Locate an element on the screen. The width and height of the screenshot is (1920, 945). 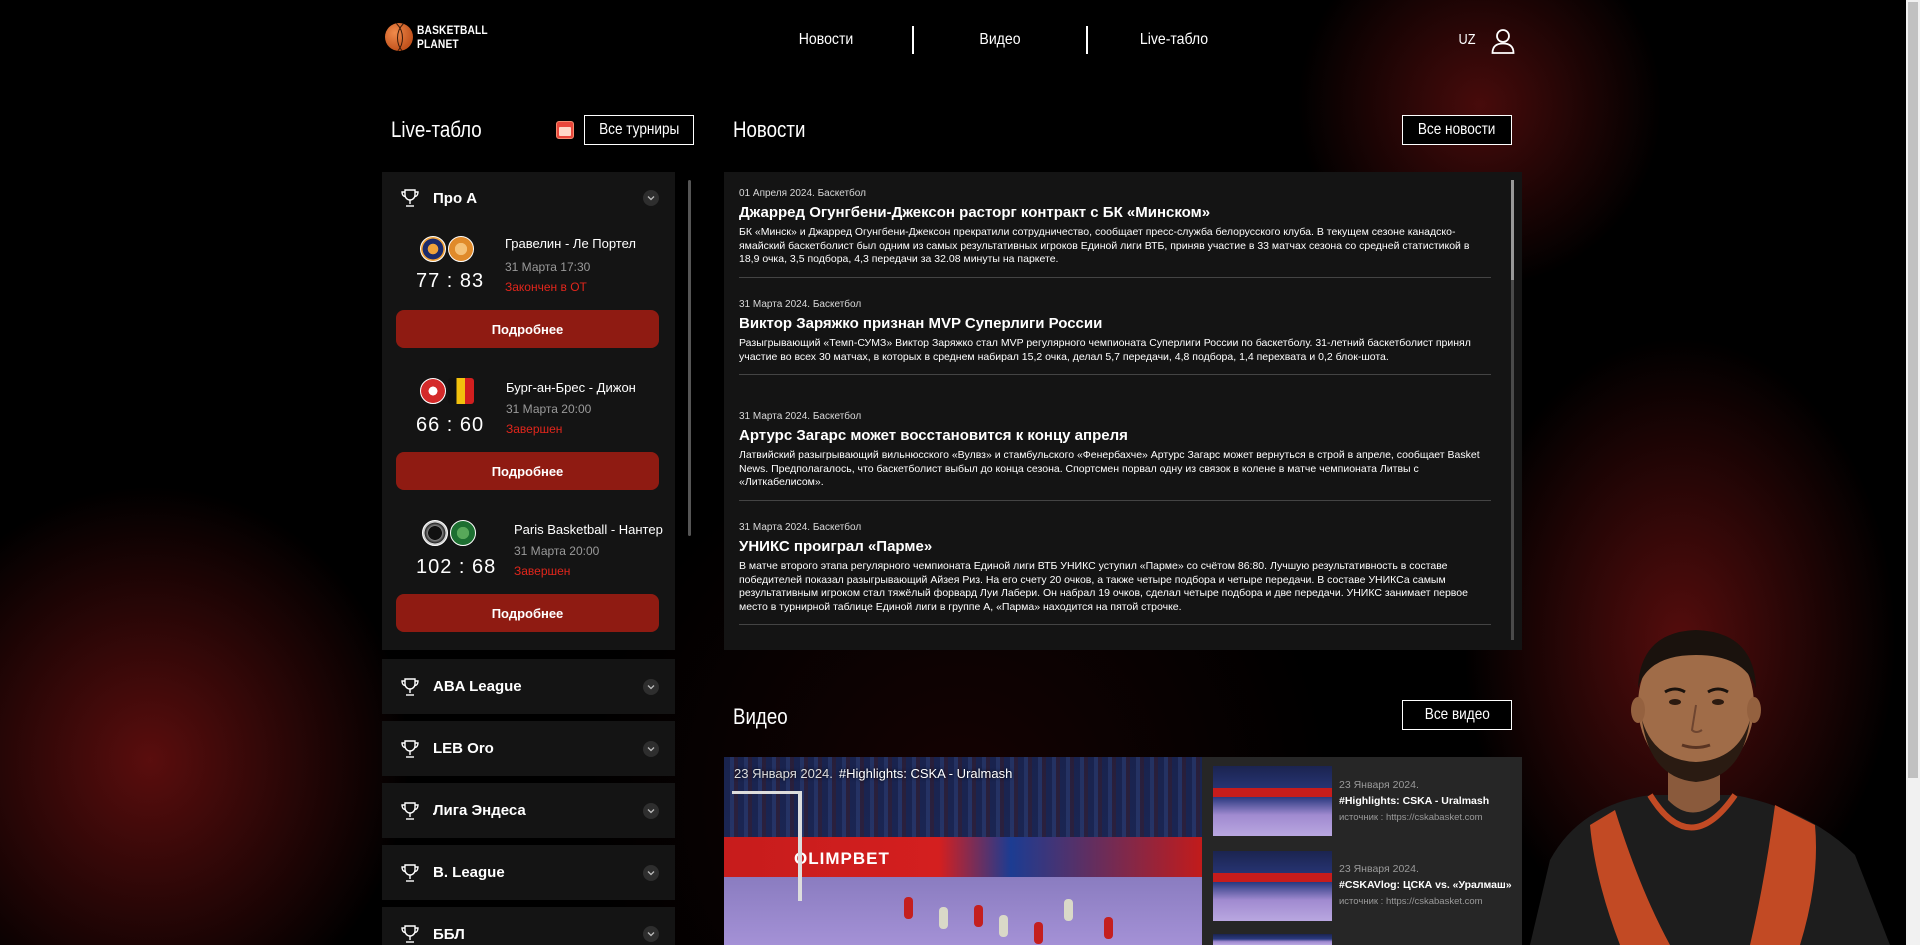
match-teams: Бург-ан-Брес - Дижон is located at coordinates (571, 387).